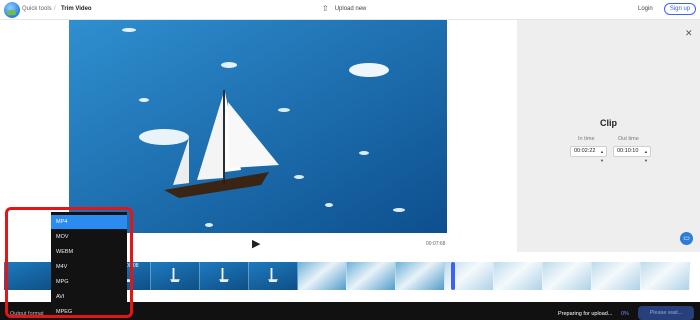 This screenshot has height=320, width=700. What do you see at coordinates (453, 276) in the screenshot?
I see `trim-handle-right` at bounding box center [453, 276].